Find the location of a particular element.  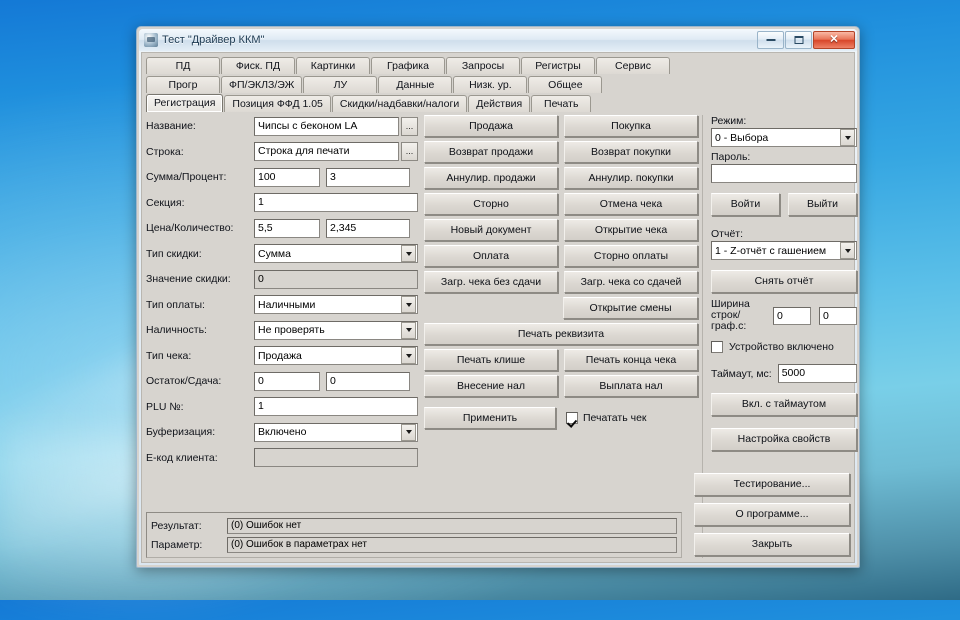

title-bar: Тест "Драйвер ККМ" ✕ is located at coordinates (498, 40).